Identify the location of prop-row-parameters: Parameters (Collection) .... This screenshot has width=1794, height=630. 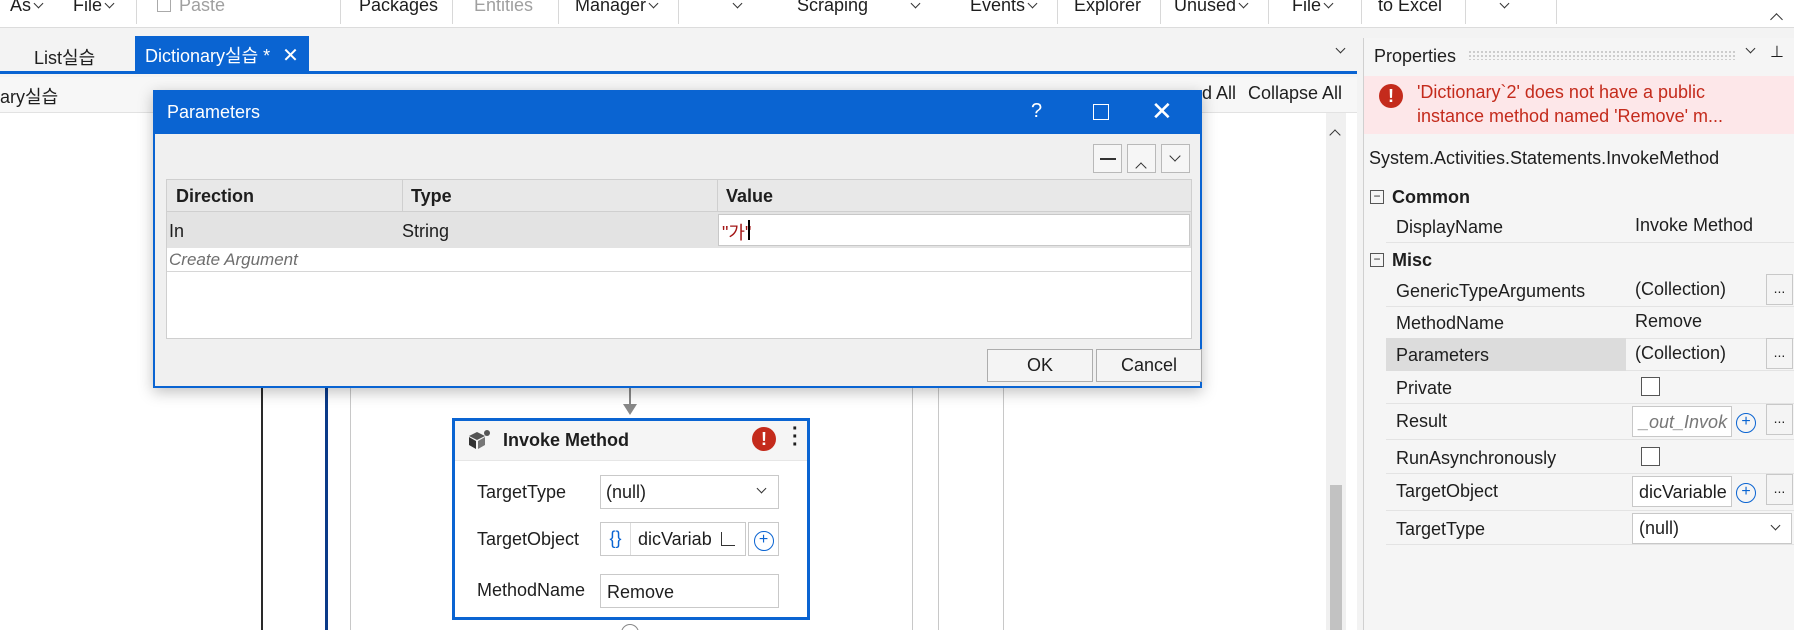
(1590, 354).